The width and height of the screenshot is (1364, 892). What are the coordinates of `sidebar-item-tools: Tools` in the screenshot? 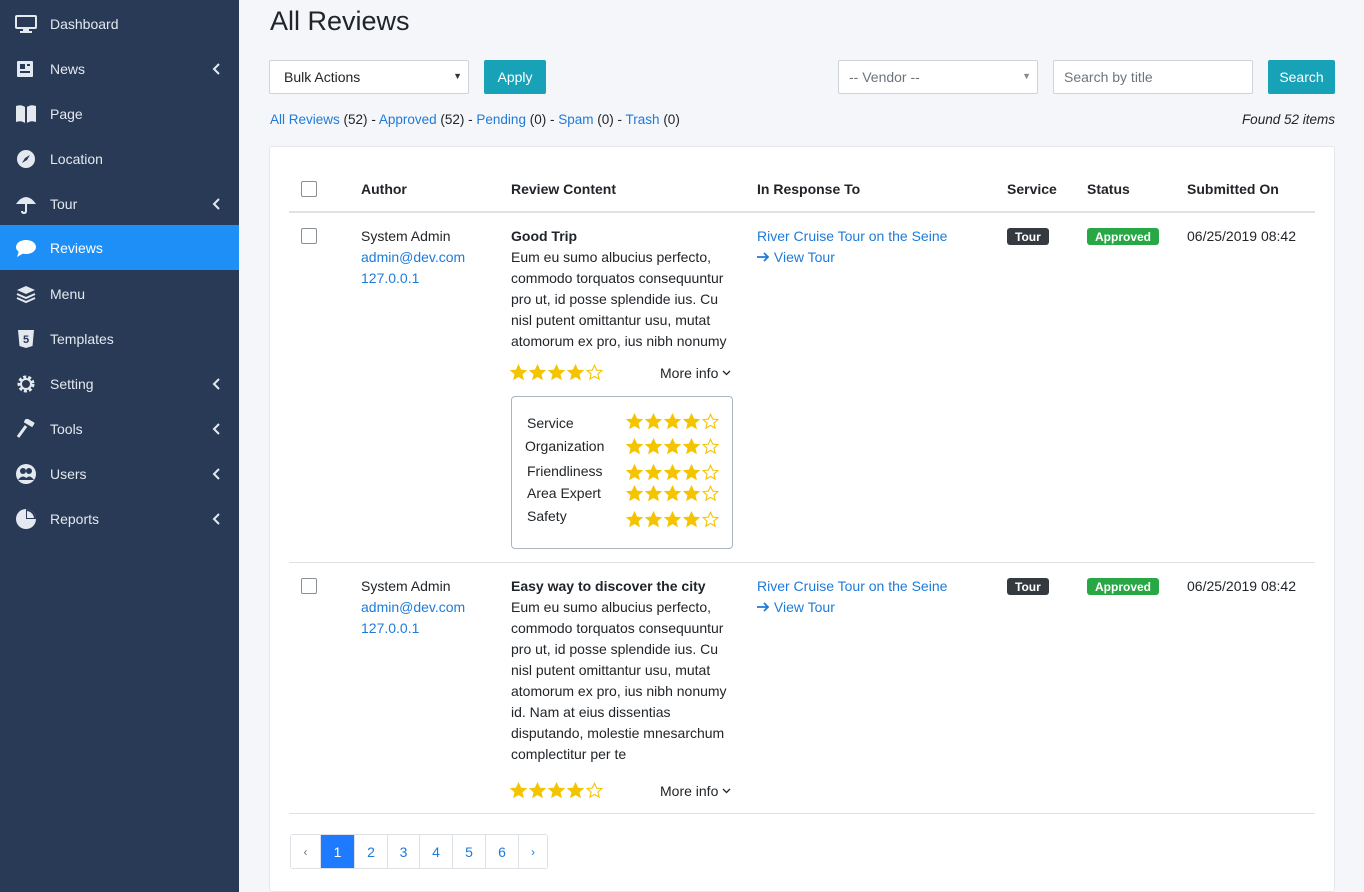 It's located at (119, 428).